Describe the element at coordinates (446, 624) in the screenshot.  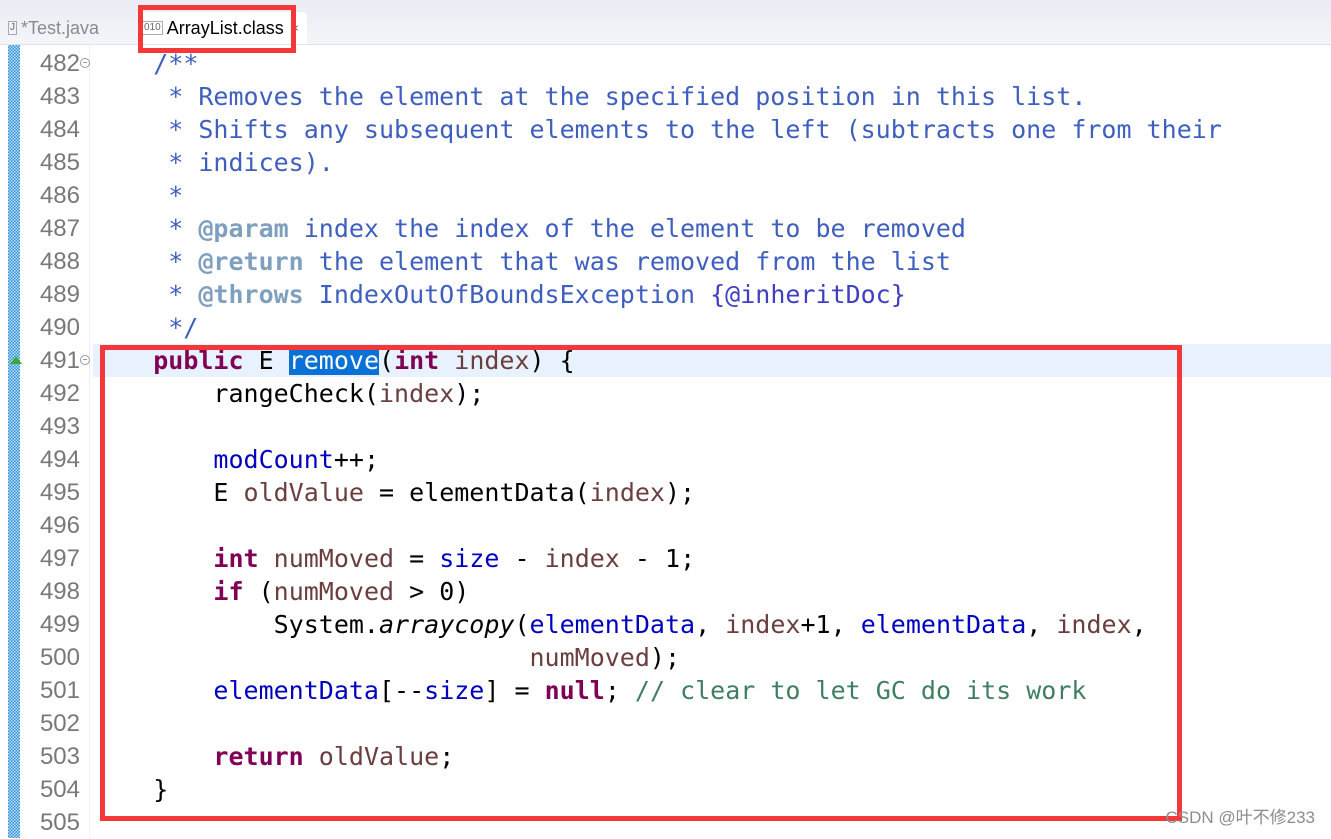
I see `code-token: arraycopy` at that location.